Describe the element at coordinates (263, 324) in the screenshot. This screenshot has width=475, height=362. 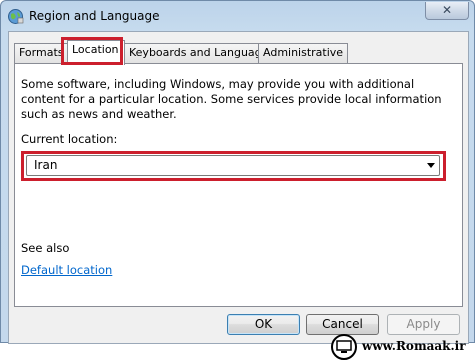
I see `ok-button: OK` at that location.